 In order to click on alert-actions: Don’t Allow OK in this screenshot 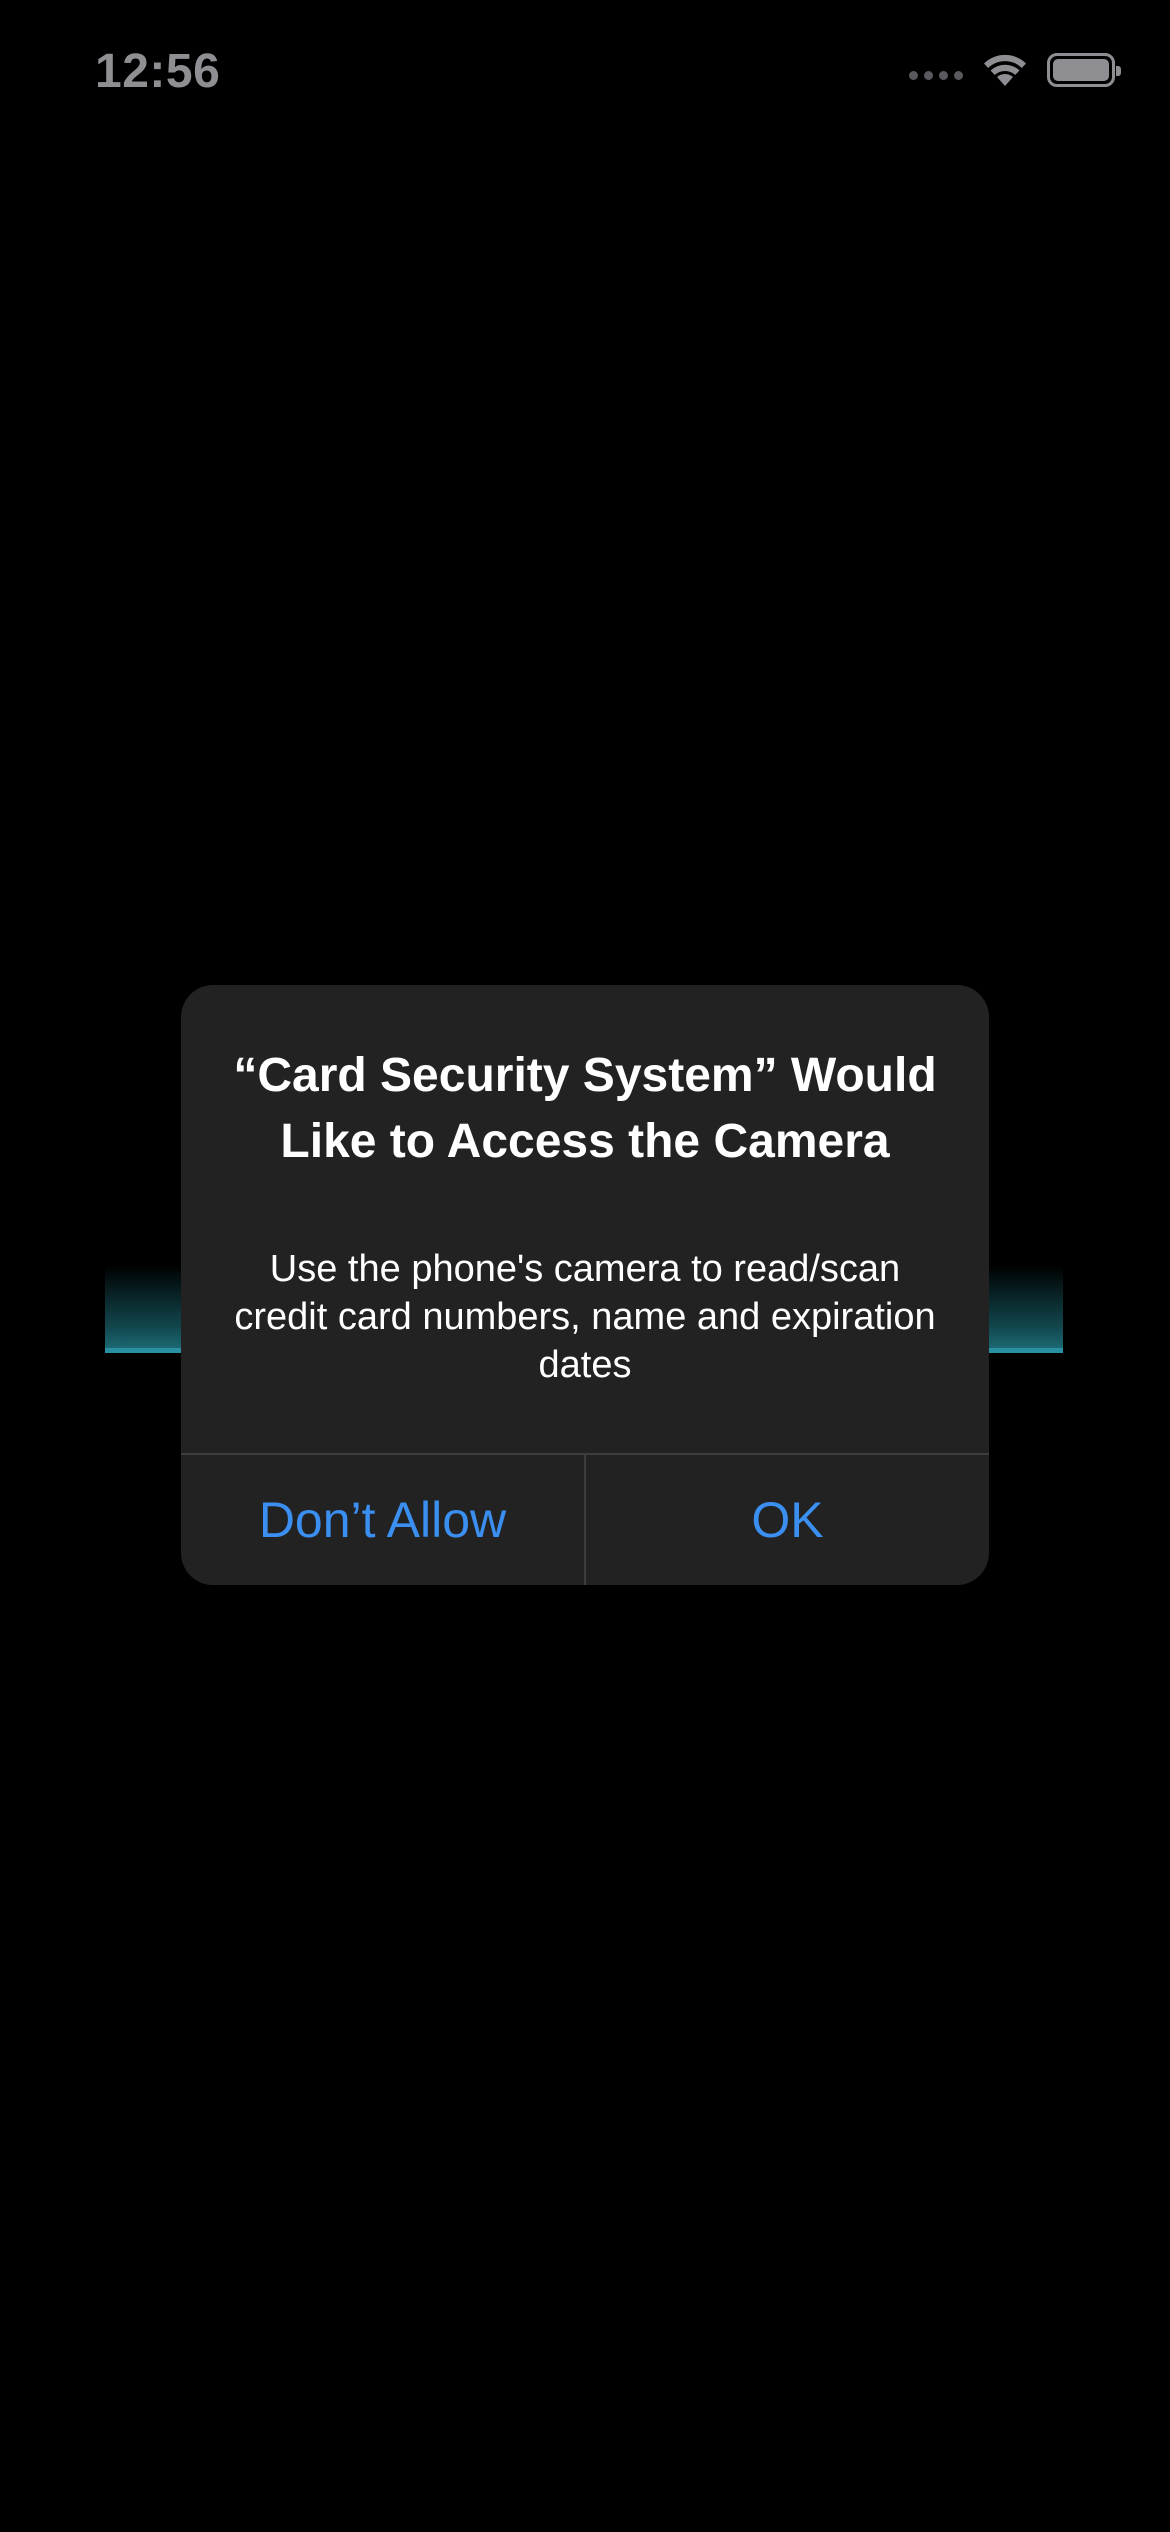, I will do `click(585, 1520)`.